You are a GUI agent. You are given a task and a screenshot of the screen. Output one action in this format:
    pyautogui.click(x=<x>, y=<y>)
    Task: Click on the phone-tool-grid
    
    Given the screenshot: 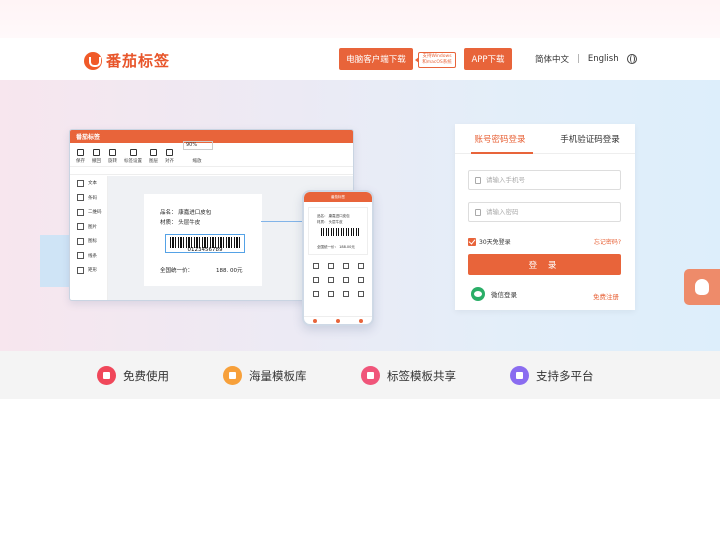 What is the action you would take?
    pyautogui.click(x=338, y=281)
    